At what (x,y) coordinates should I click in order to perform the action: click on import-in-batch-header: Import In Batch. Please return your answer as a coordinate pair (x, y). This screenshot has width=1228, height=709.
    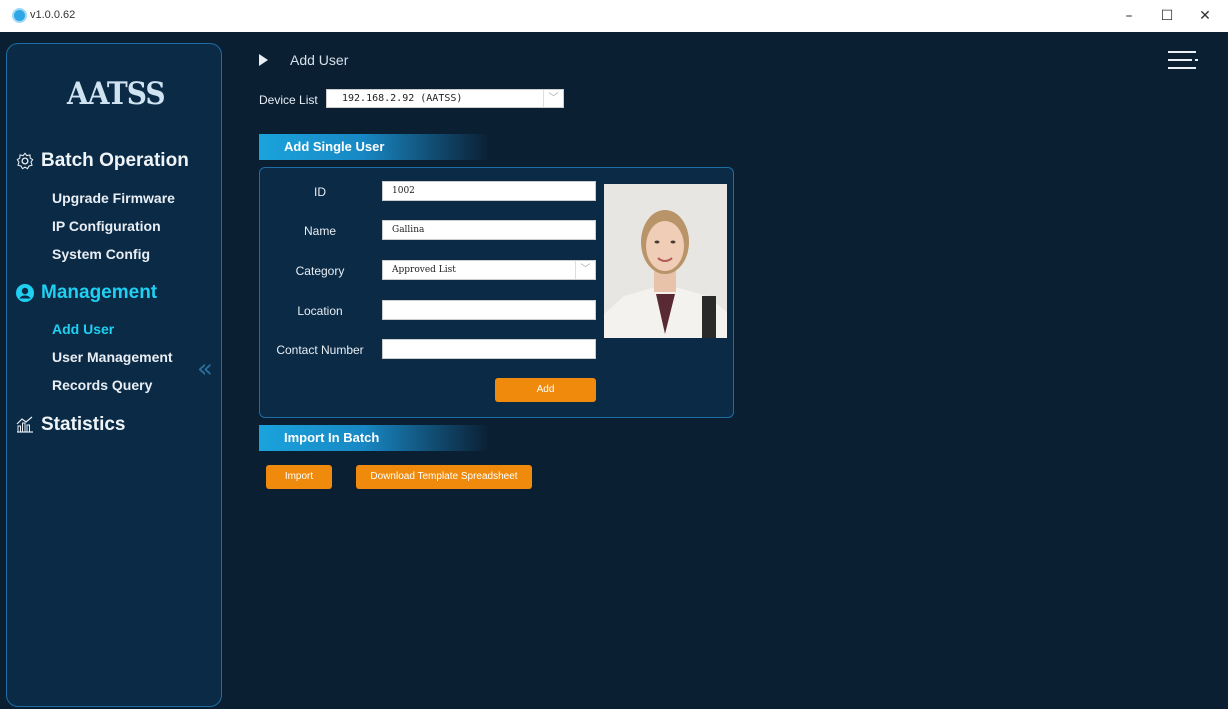
    Looking at the image, I should click on (374, 438).